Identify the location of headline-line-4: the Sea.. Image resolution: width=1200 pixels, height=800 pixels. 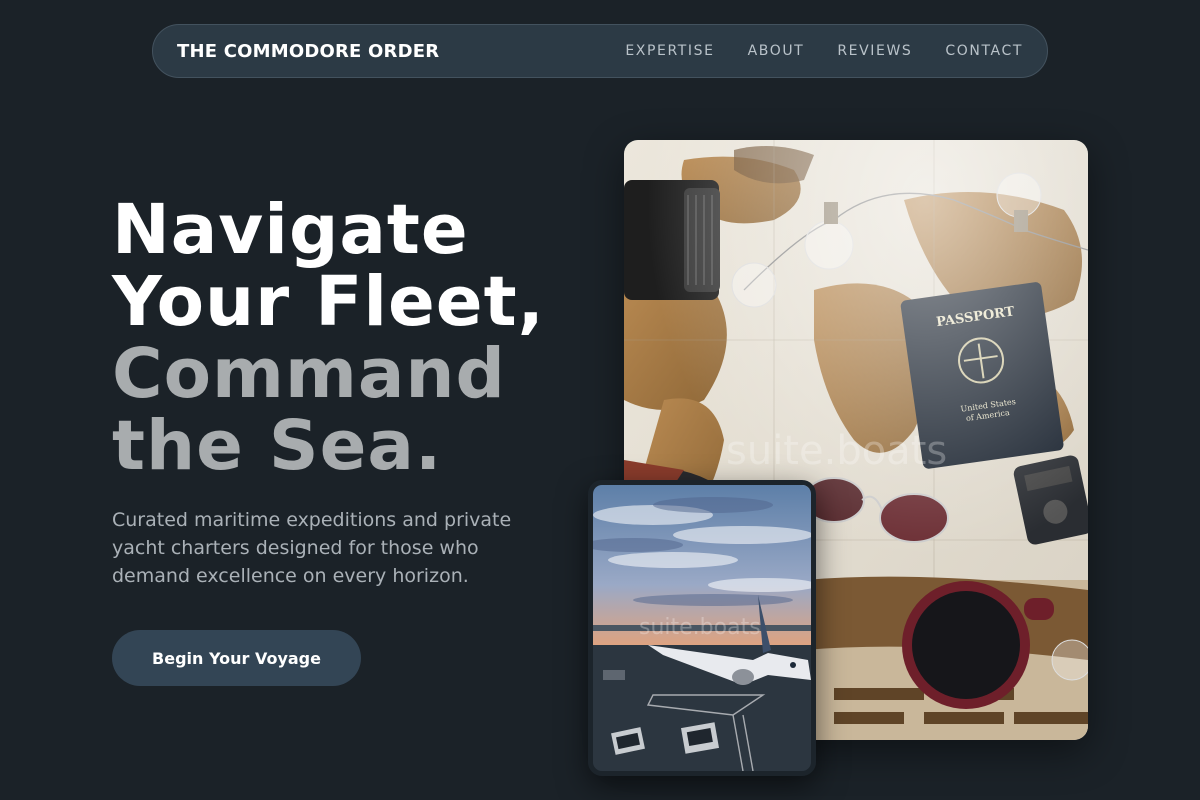
(277, 446).